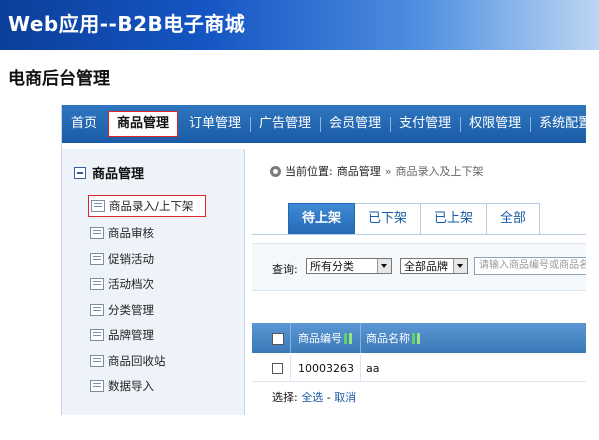 The height and width of the screenshot is (440, 599). What do you see at coordinates (322, 219) in the screenshot?
I see `tab-pending-listing: 待上架` at bounding box center [322, 219].